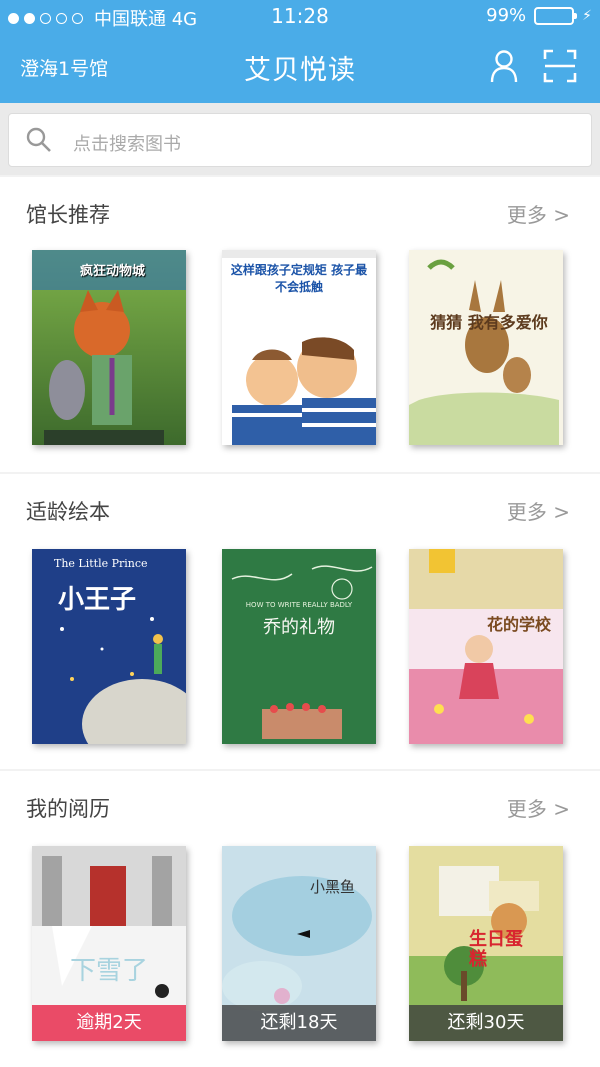 The image size is (600, 1067). What do you see at coordinates (109, 1023) in the screenshot?
I see `overdue-badge: 逾期2天` at bounding box center [109, 1023].